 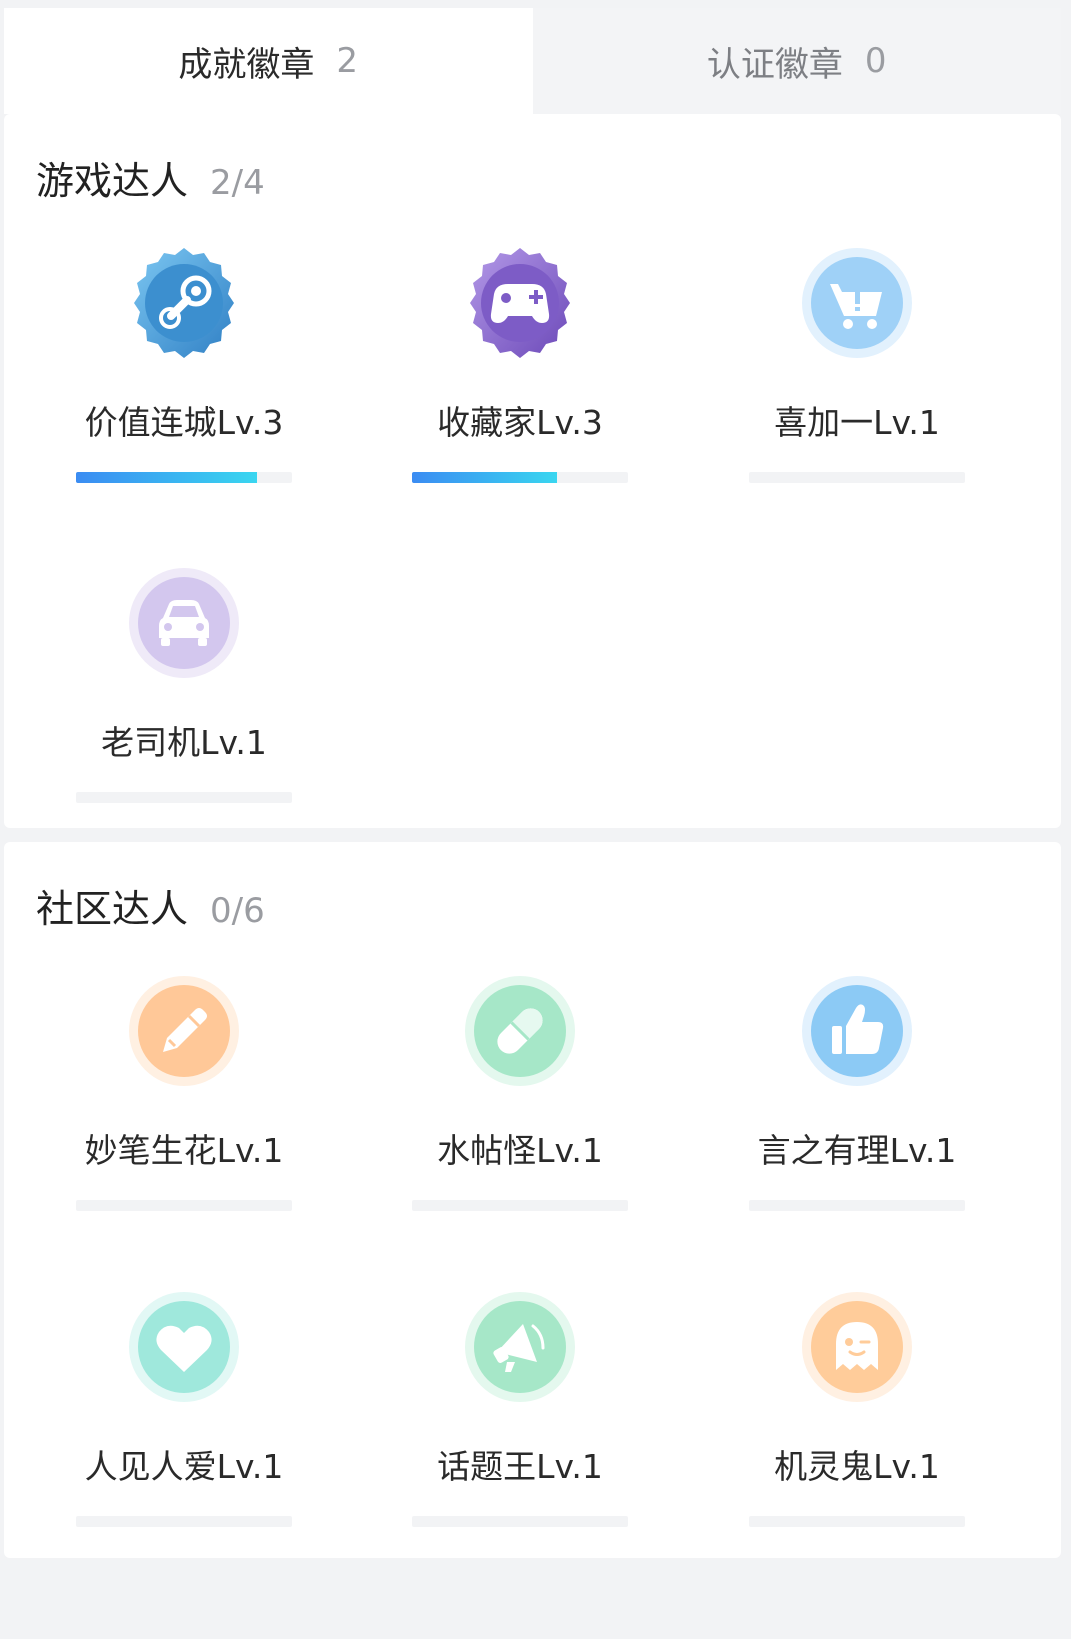 I want to click on section-header: 游戏达人 2/4, so click(x=150, y=177).